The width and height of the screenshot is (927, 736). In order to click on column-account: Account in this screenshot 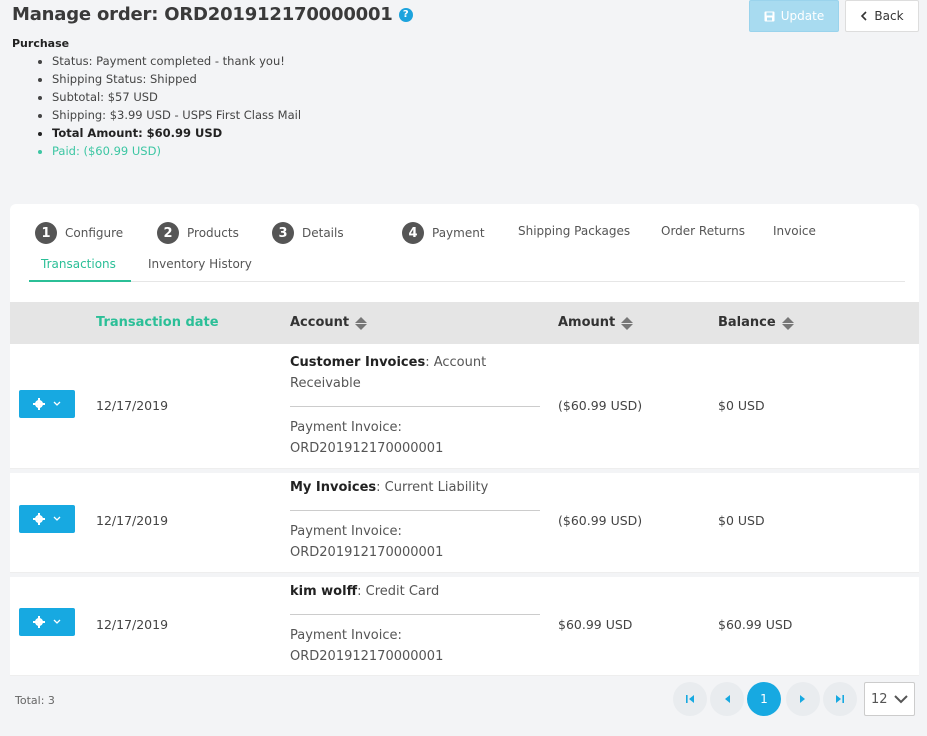, I will do `click(329, 323)`.